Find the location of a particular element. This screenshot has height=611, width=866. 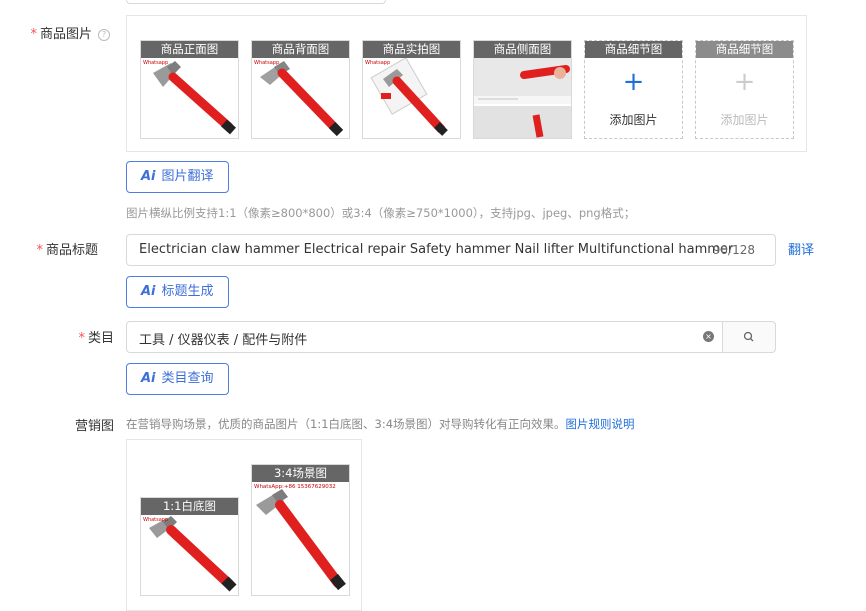

image-caption: 商品侧面图 is located at coordinates (522, 49).